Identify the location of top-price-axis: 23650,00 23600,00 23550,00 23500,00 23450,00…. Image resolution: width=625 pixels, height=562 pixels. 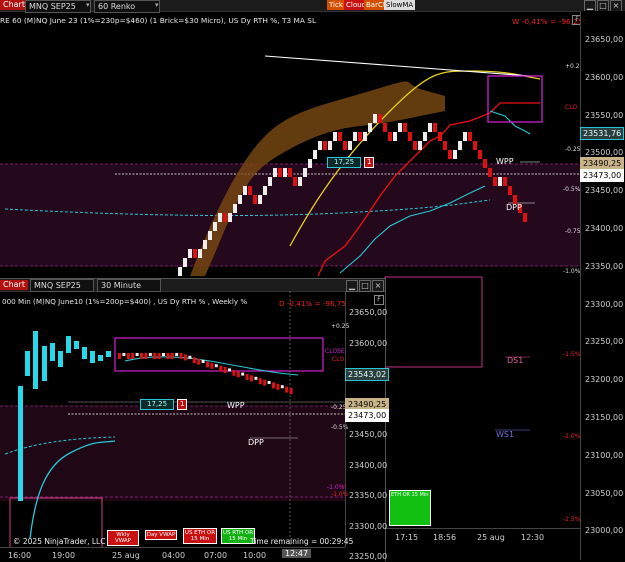
(602, 285).